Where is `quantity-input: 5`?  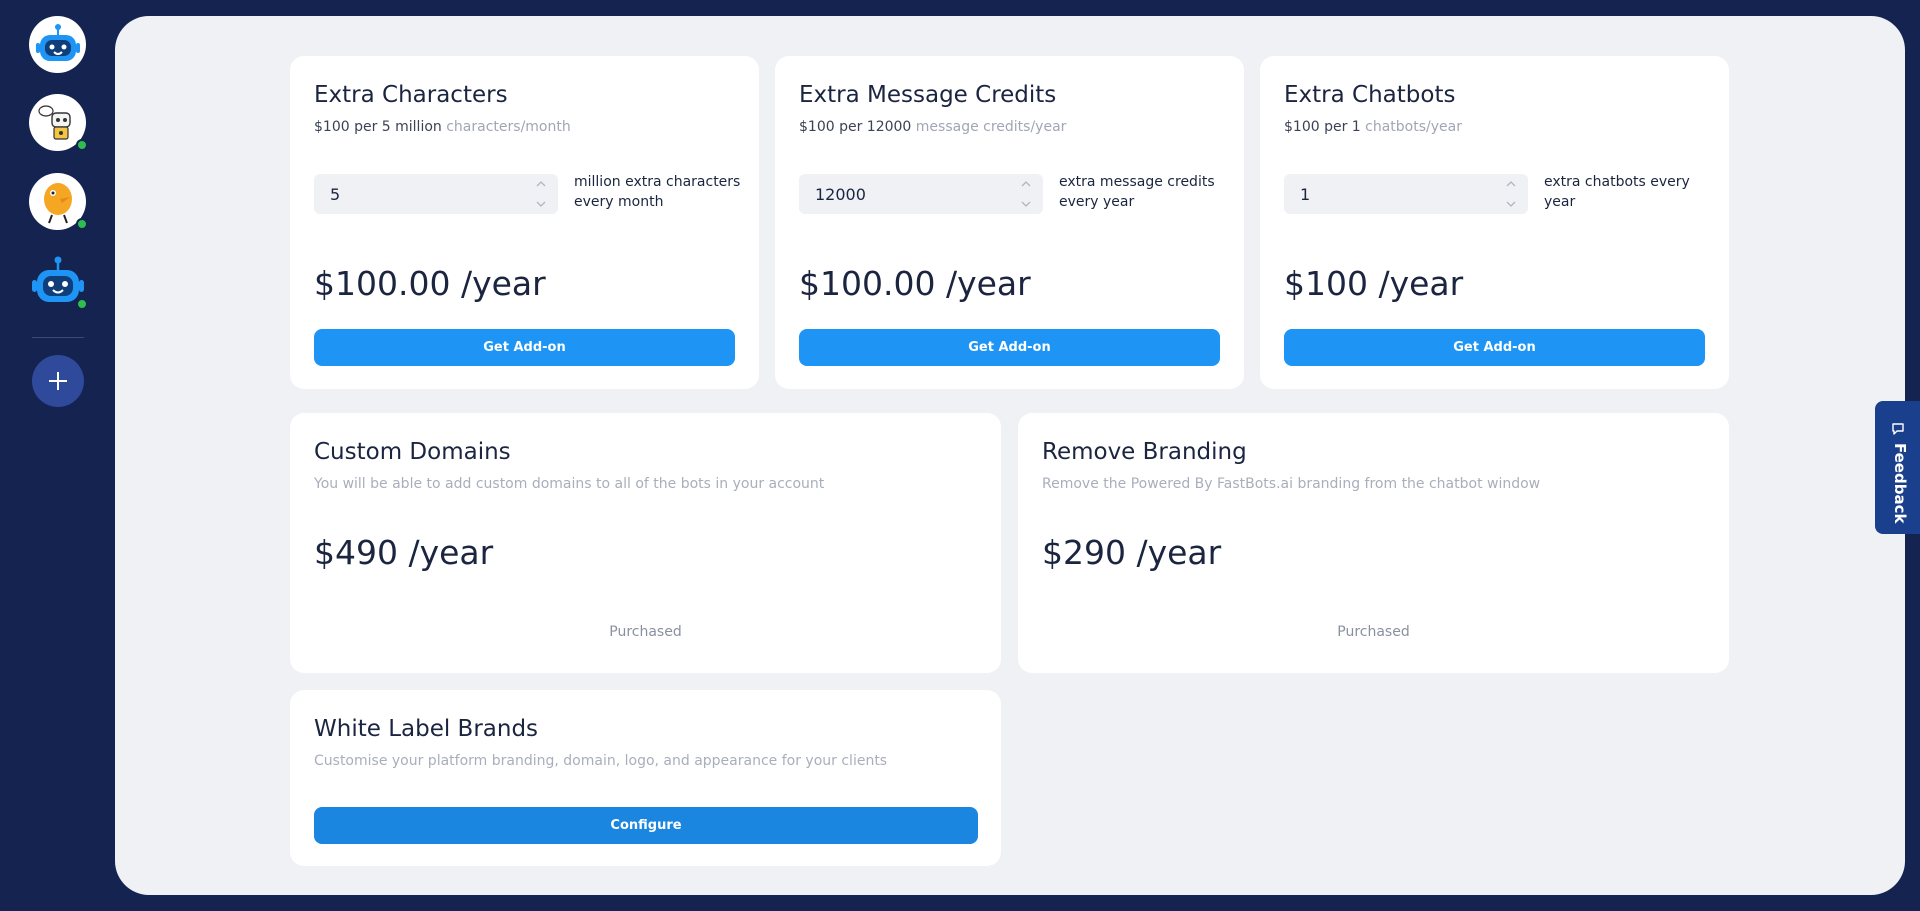
quantity-input: 5 is located at coordinates (436, 194).